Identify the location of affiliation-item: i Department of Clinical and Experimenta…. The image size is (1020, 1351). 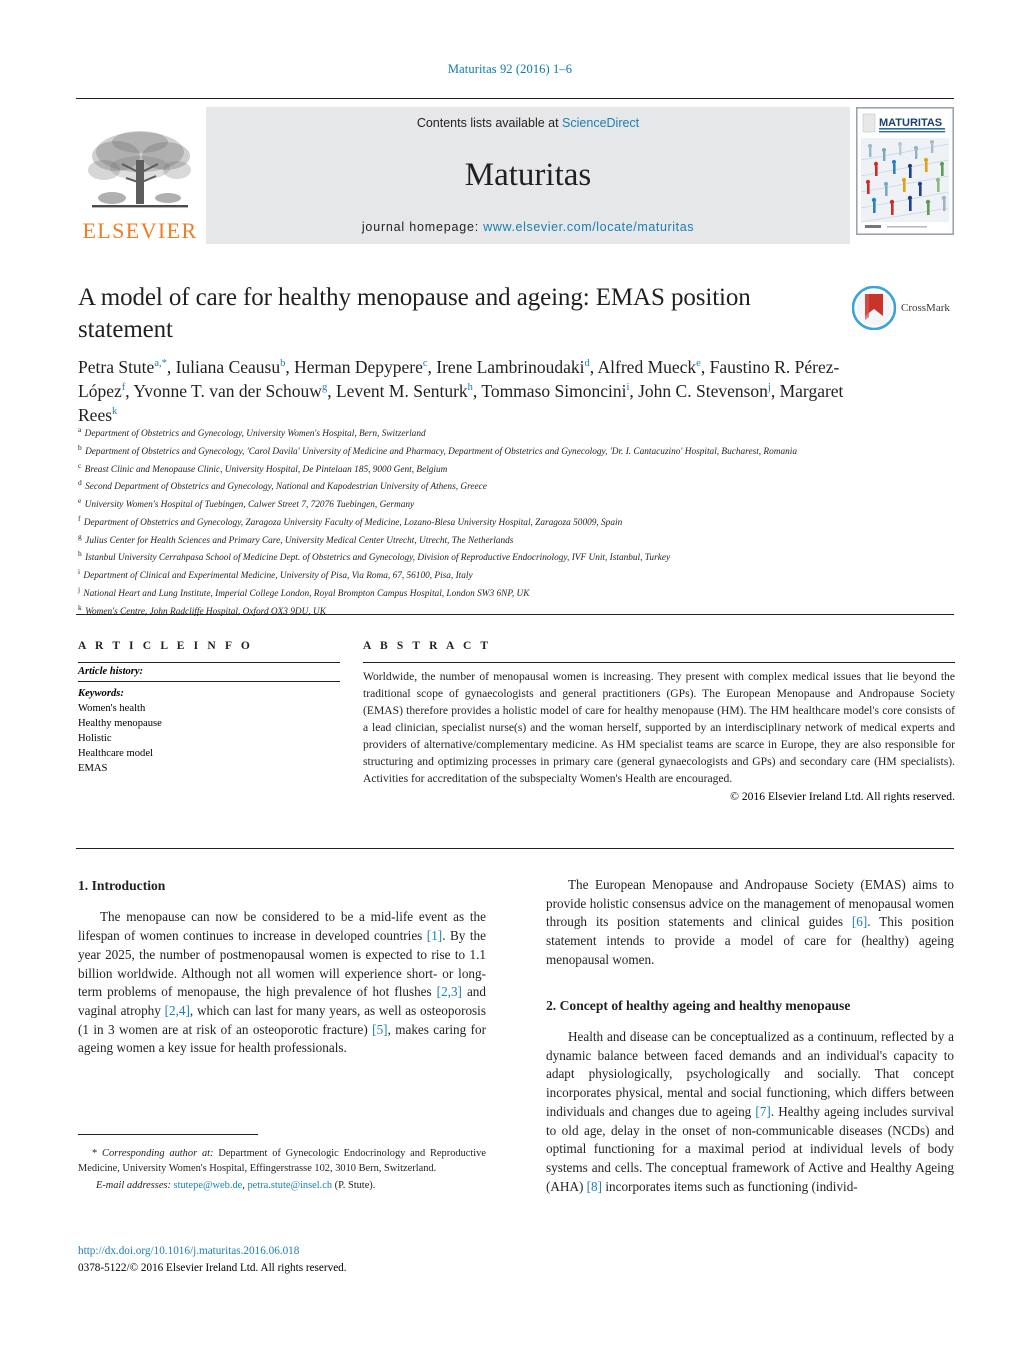
(275, 574).